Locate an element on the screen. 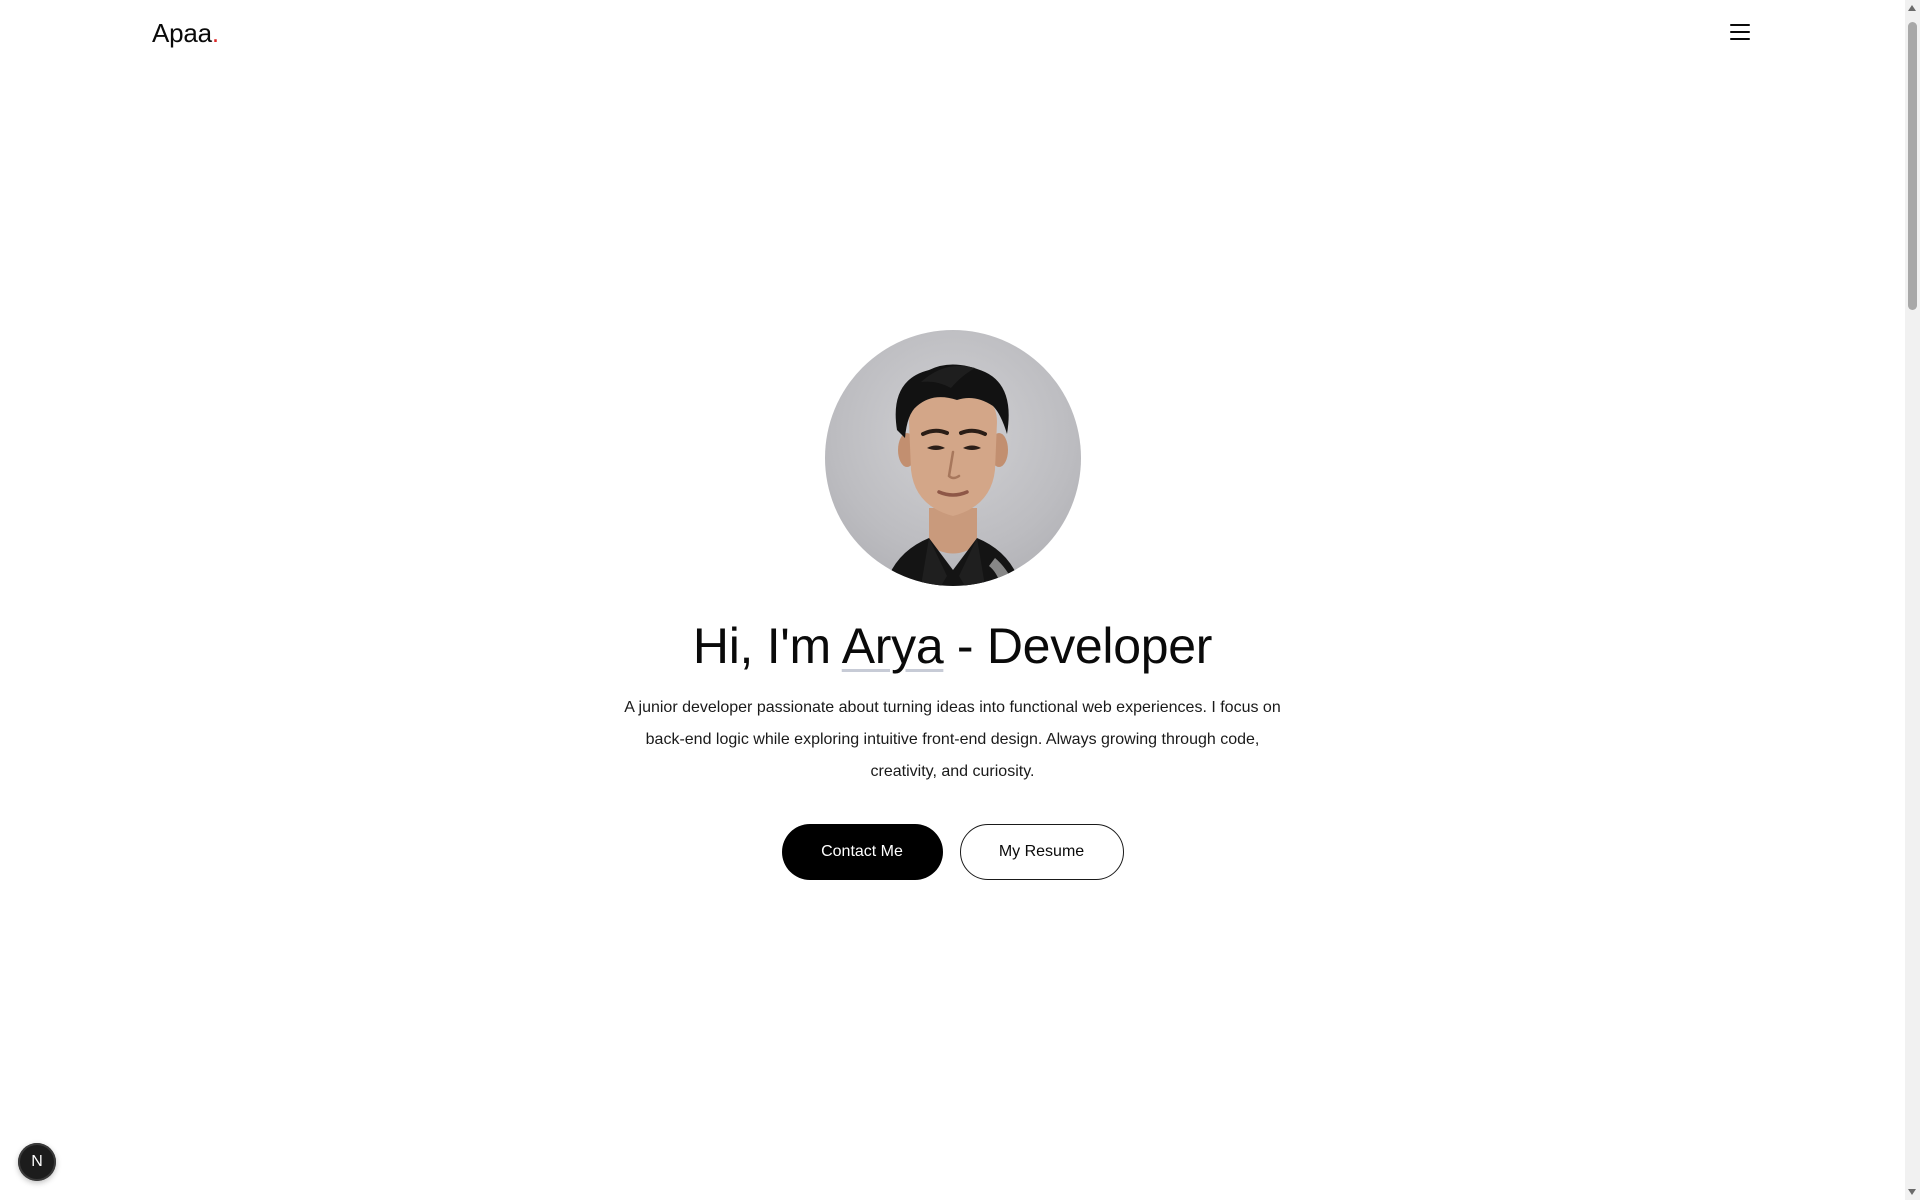 Image resolution: width=1920 pixels, height=1200 pixels. logo-text: Apaa is located at coordinates (182, 33).